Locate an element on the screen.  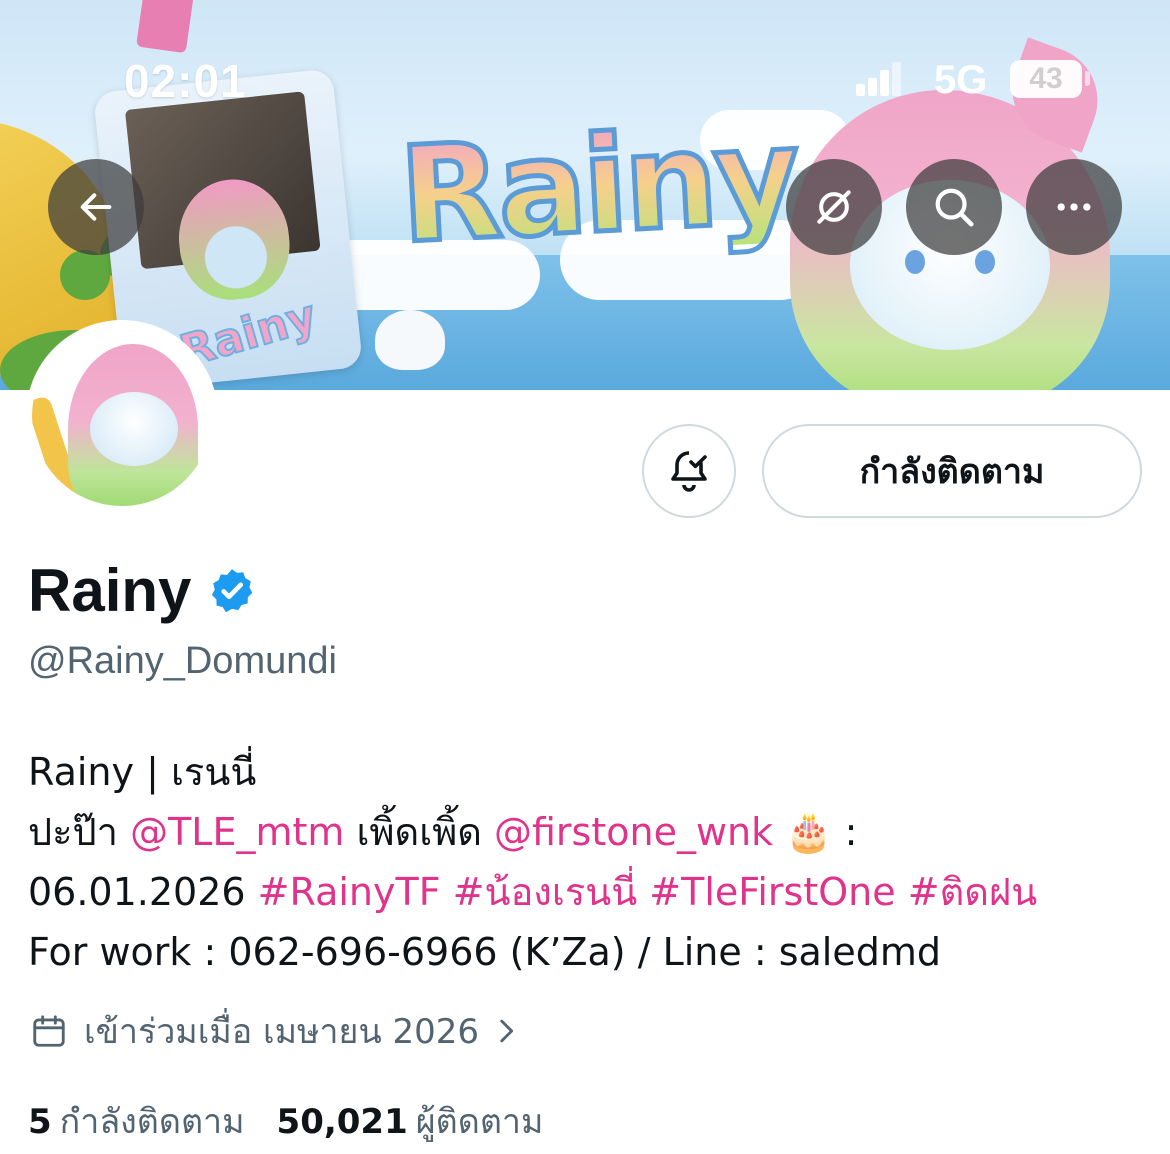
battery-level: 43 is located at coordinates (1046, 78).